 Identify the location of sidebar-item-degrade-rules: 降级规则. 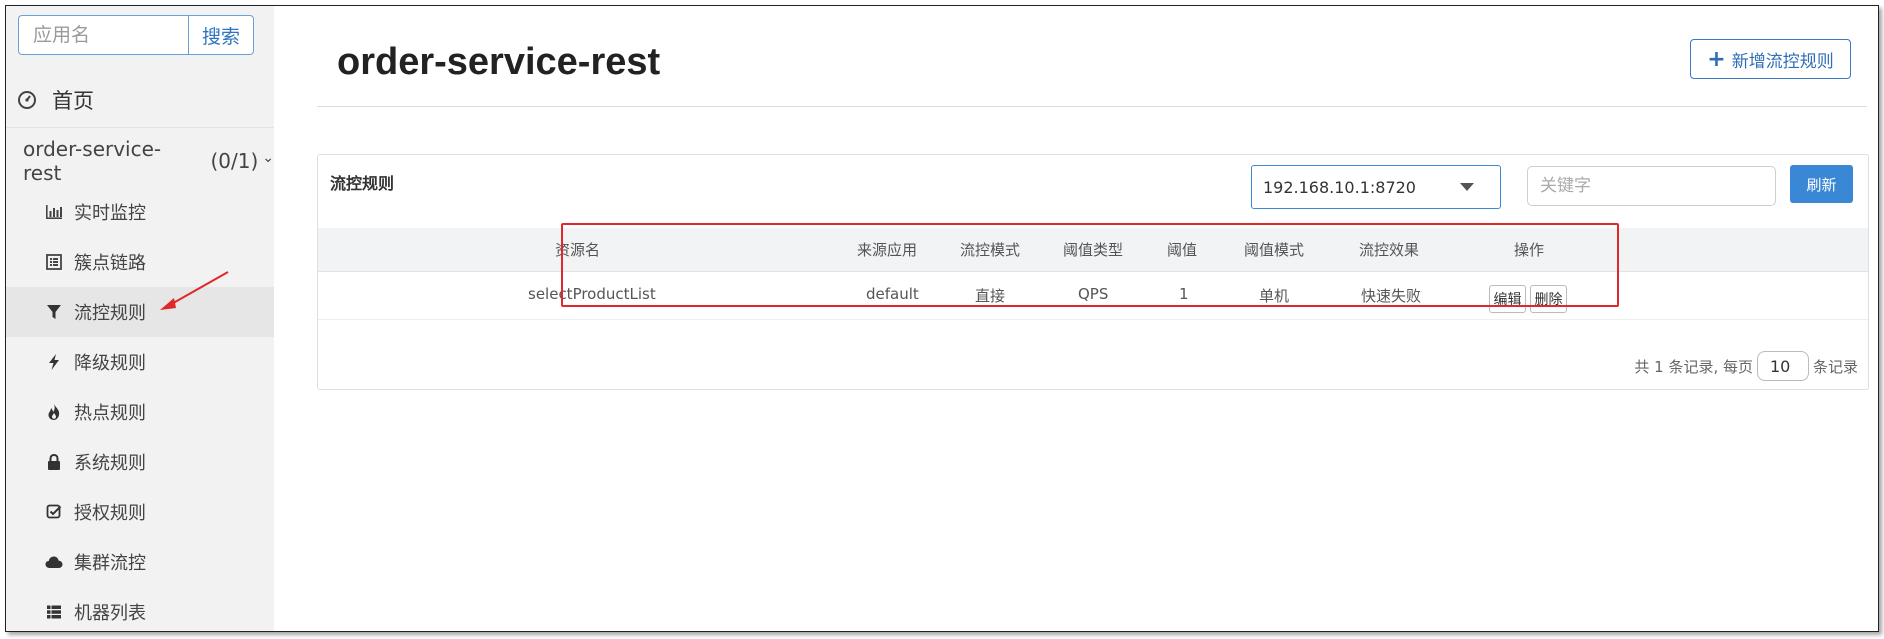
(140, 362).